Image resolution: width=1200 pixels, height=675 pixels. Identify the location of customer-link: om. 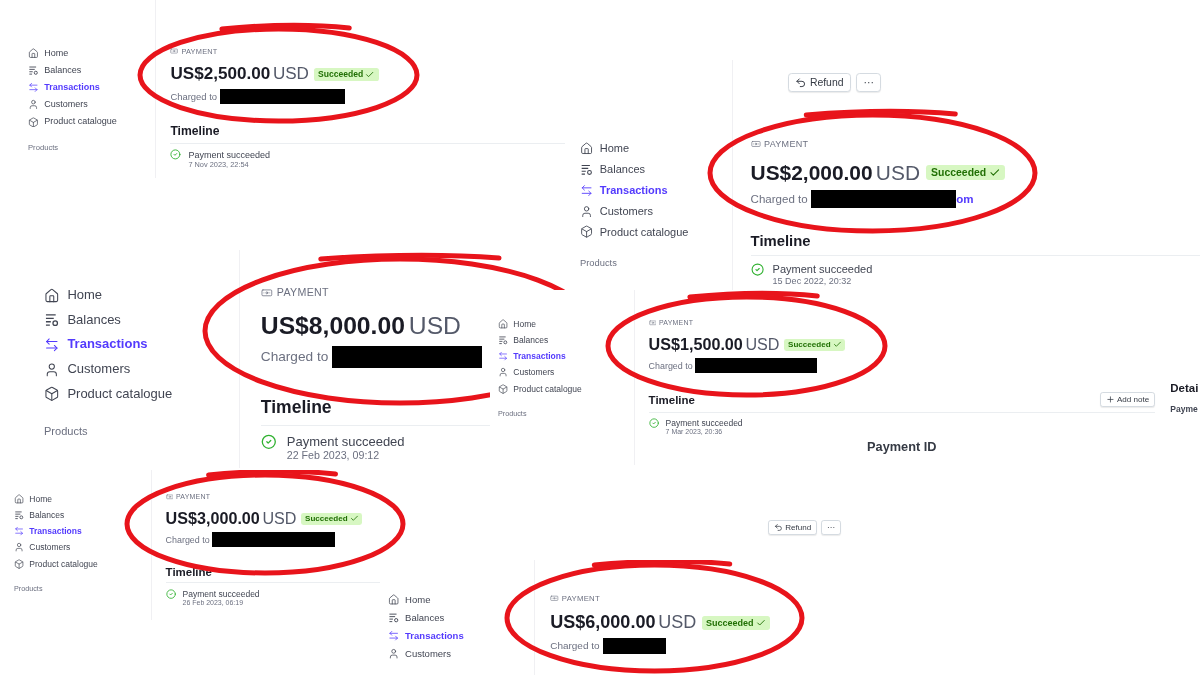
(965, 198).